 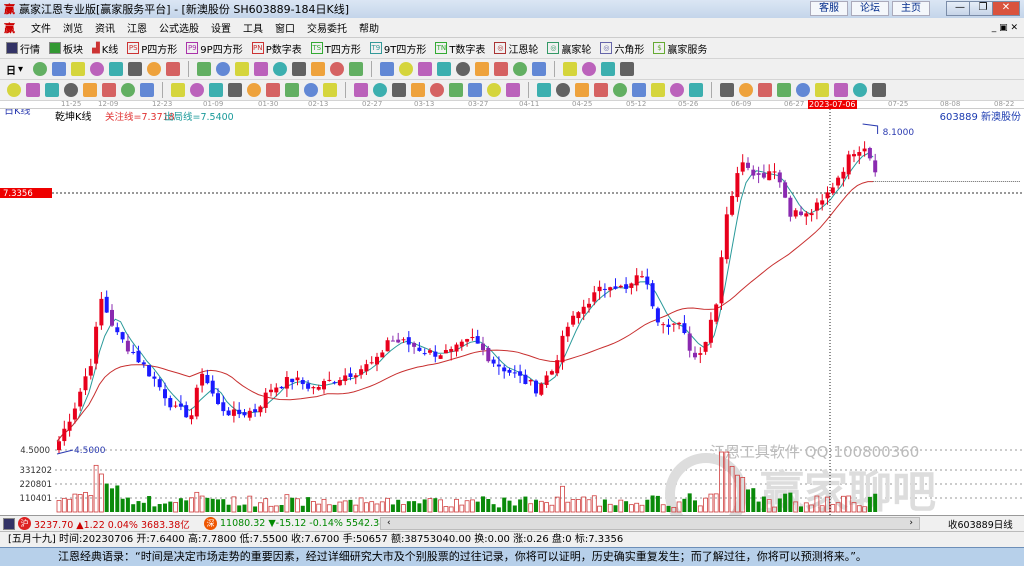 I want to click on tool-8: ◎ 六角形, so click(x=622, y=48).